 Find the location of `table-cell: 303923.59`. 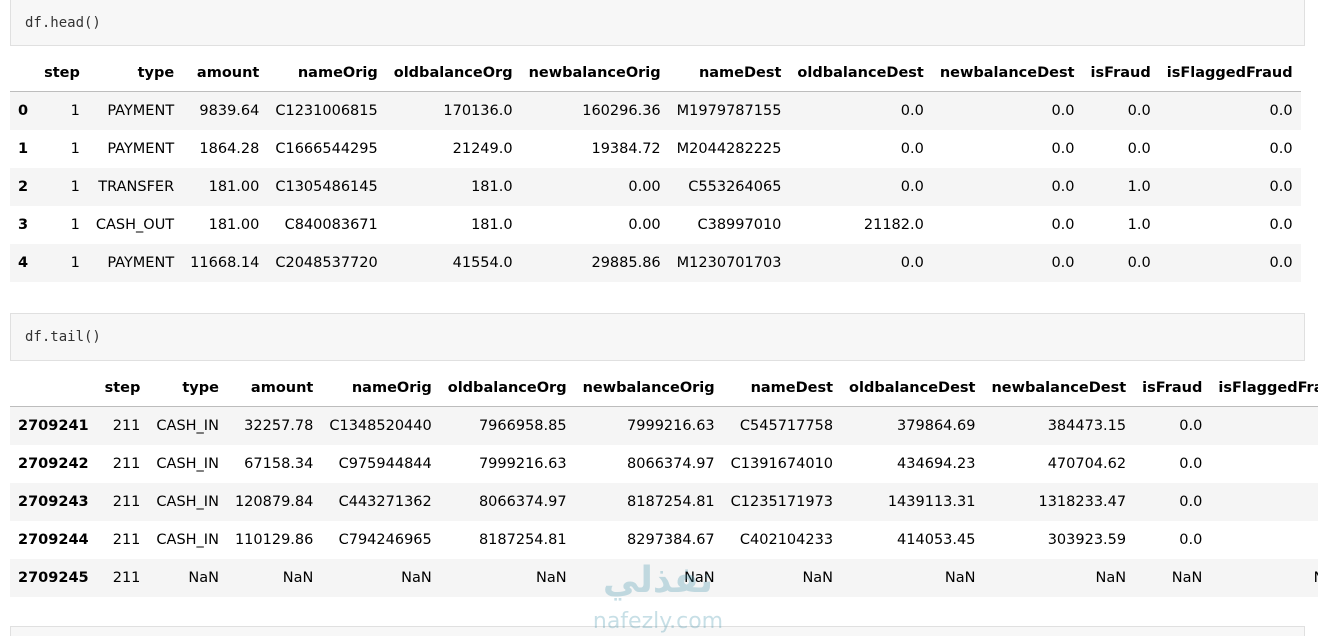

table-cell: 303923.59 is located at coordinates (1087, 540).